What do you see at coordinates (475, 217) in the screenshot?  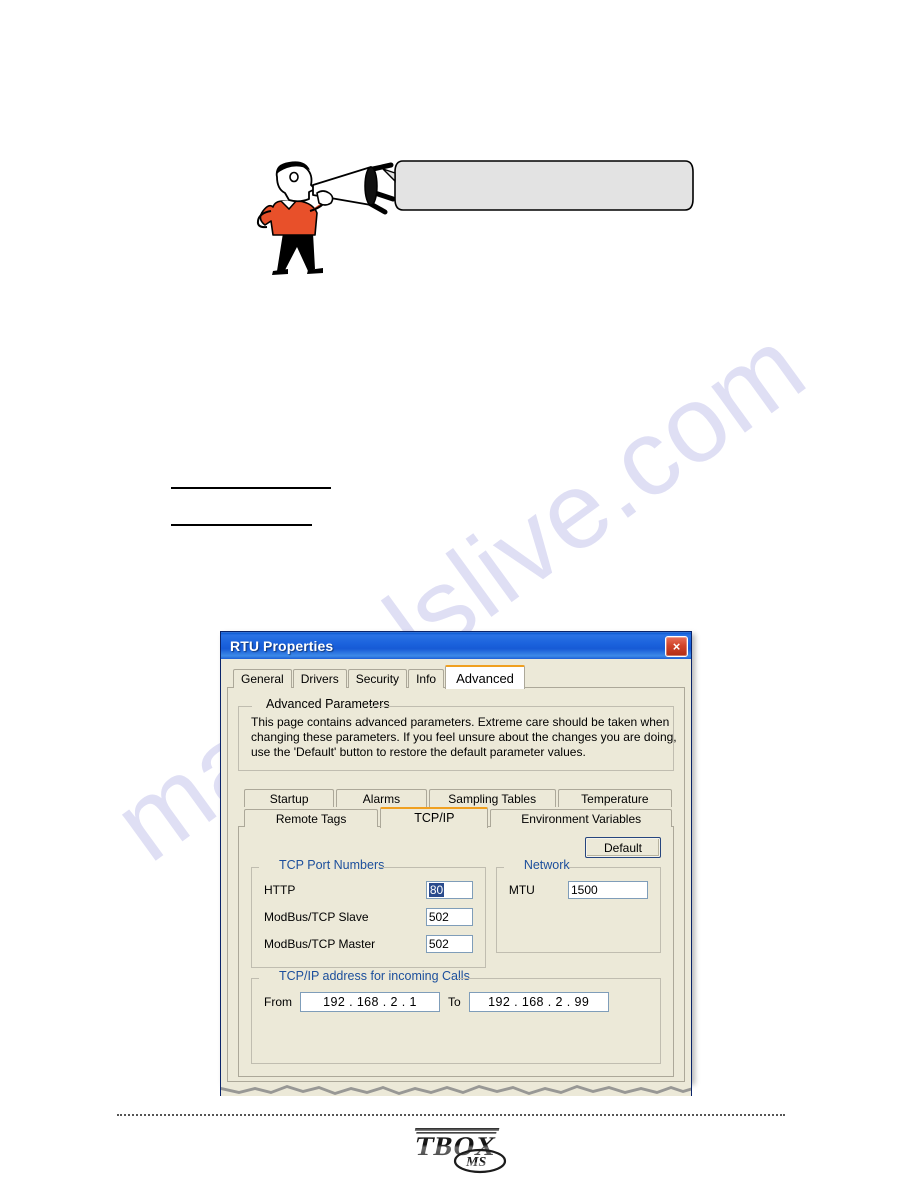 I see `megaphone-illustration` at bounding box center [475, 217].